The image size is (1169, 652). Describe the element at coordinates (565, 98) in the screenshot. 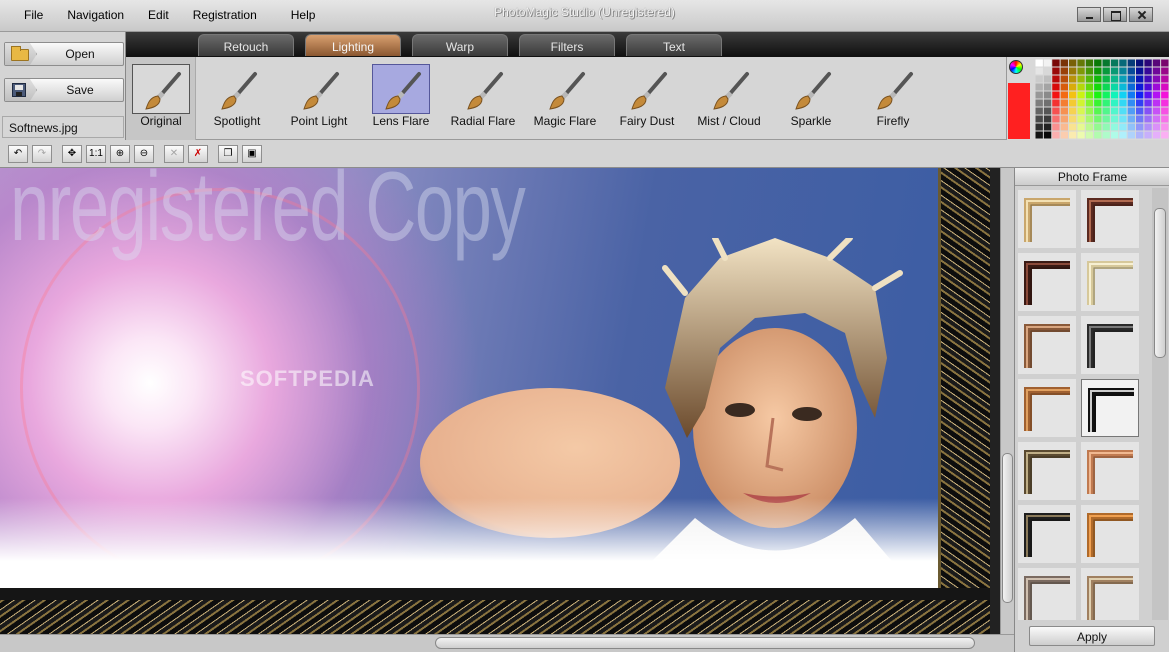

I see `effect-magic-flare: Magic Flare` at that location.